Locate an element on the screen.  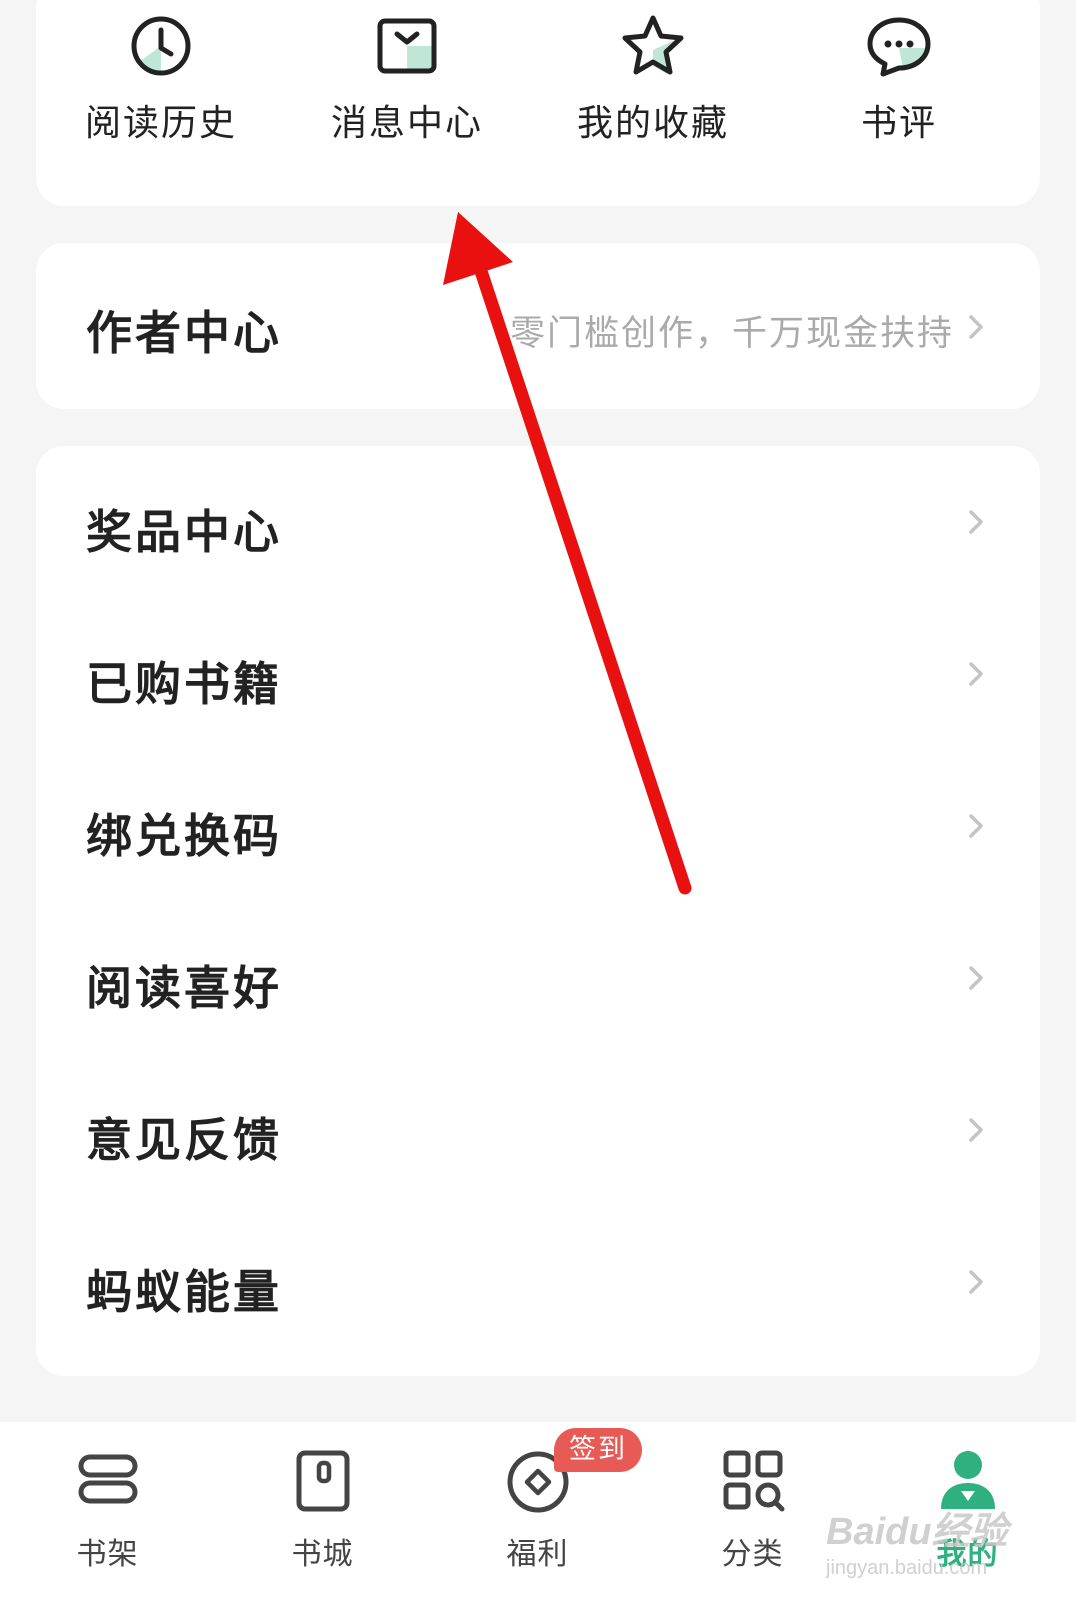
book-review-label: 书评 is located at coordinates (898, 123).